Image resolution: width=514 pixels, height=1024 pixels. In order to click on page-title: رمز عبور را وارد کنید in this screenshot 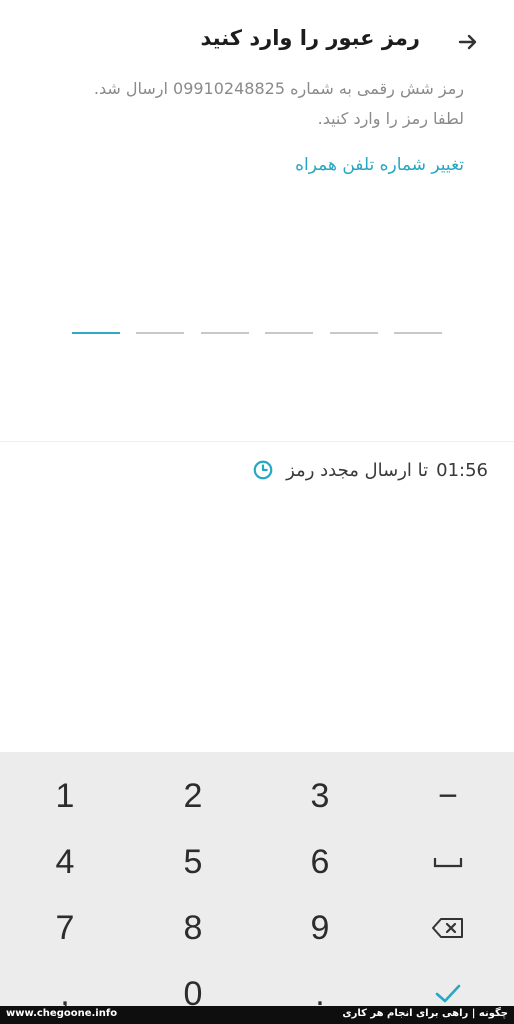, I will do `click(310, 38)`.